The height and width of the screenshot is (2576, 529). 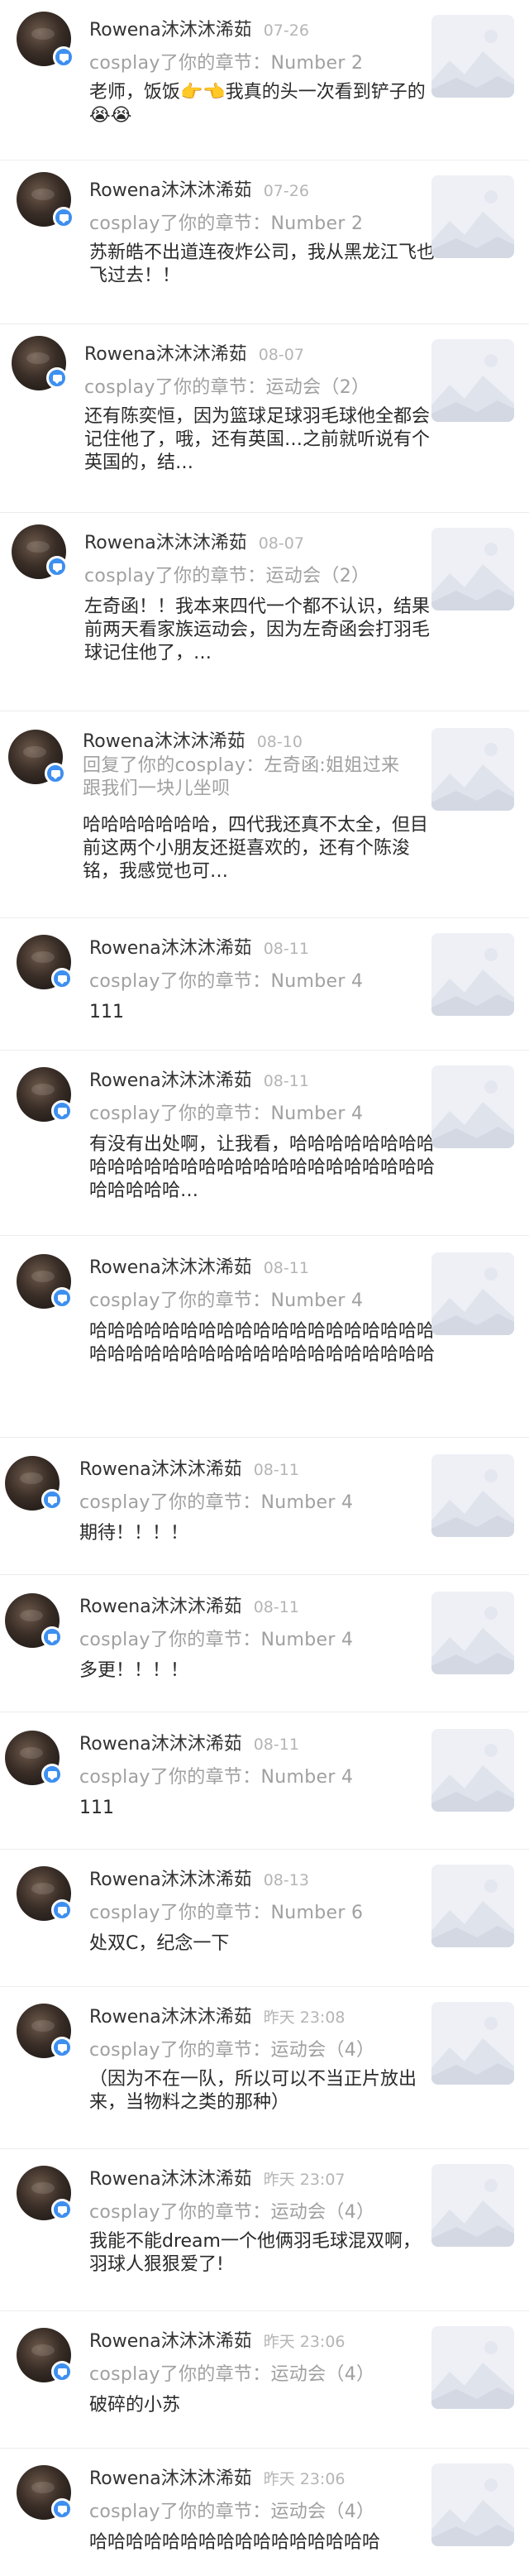 What do you see at coordinates (255, 2253) in the screenshot?
I see `comment-text: 我能不能dream一个他俩羽毛球混双啊，羽球人狠狠爱了!` at bounding box center [255, 2253].